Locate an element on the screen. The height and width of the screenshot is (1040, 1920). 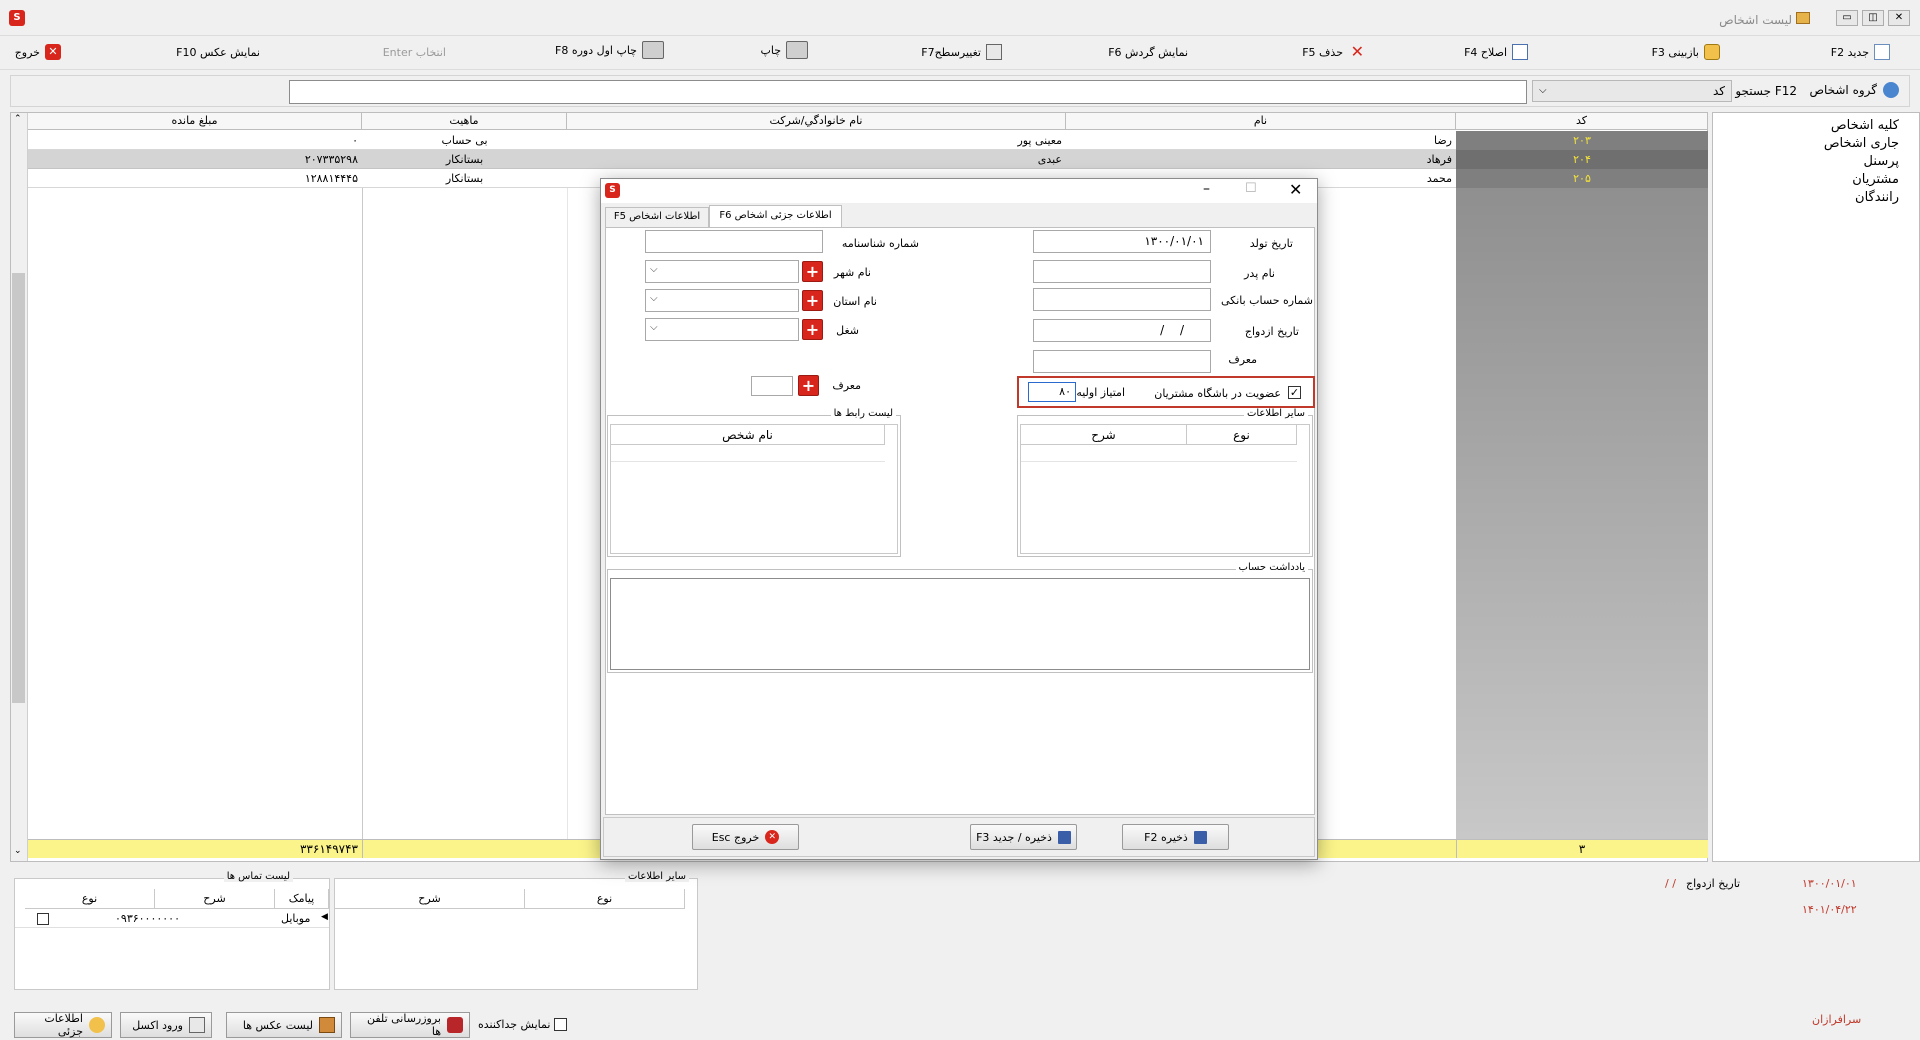
bank-account-field is located at coordinates (1122, 299).